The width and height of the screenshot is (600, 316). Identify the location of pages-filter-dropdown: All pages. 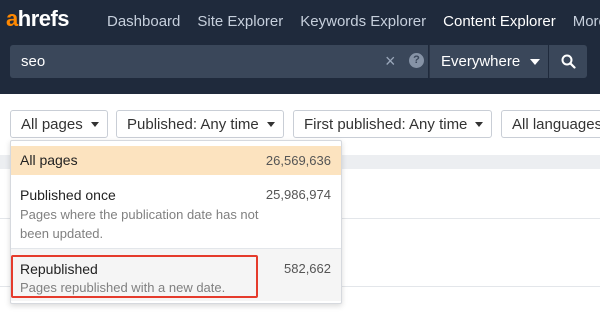
(59, 124).